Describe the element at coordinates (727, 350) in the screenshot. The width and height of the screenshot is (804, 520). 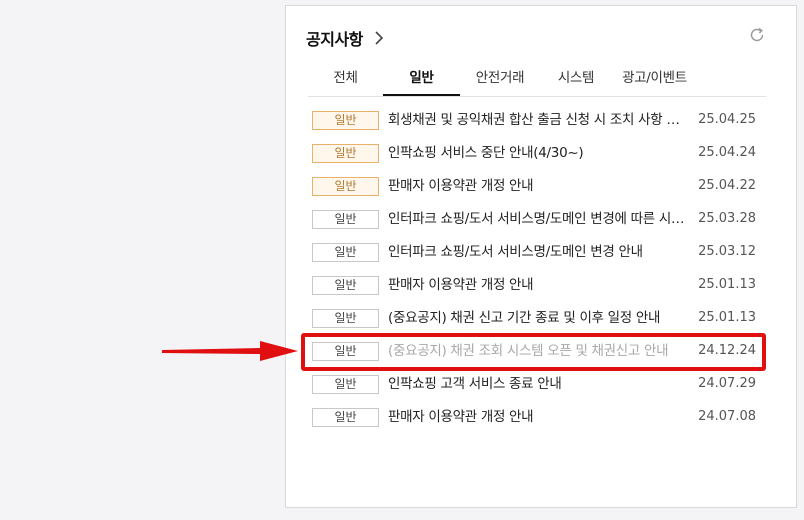
I see `notice-date: 24.12.24` at that location.